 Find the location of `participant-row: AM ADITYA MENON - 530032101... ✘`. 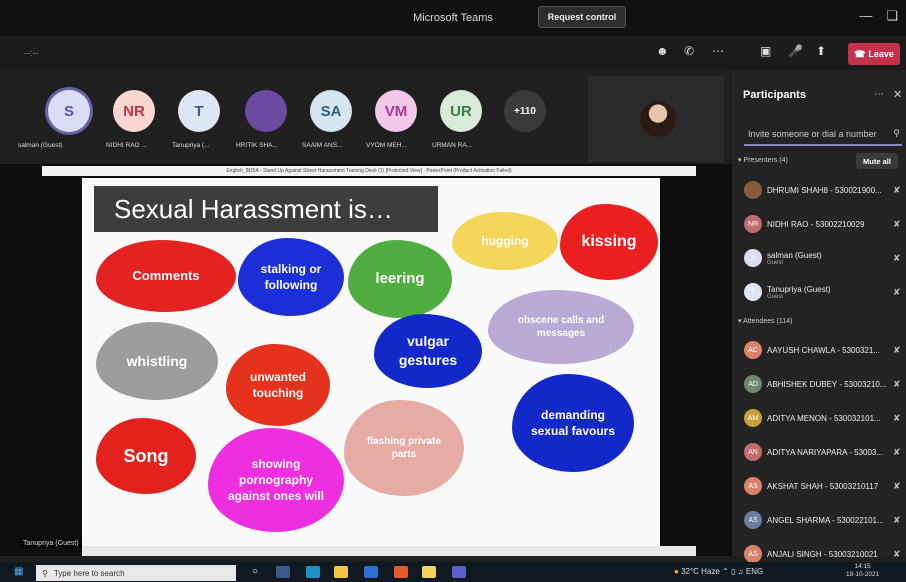

participant-row: AM ADITYA MENON - 530032101... ✘ is located at coordinates (824, 418).